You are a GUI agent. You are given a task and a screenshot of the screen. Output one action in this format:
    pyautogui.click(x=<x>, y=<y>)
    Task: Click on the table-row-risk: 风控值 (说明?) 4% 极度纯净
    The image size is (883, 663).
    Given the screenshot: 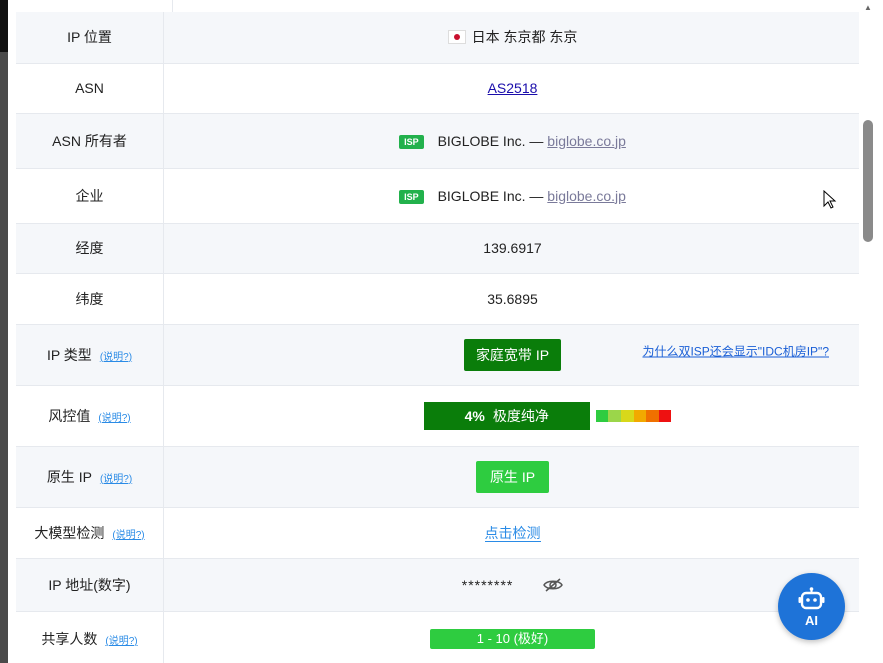 What is the action you would take?
    pyautogui.click(x=437, y=416)
    